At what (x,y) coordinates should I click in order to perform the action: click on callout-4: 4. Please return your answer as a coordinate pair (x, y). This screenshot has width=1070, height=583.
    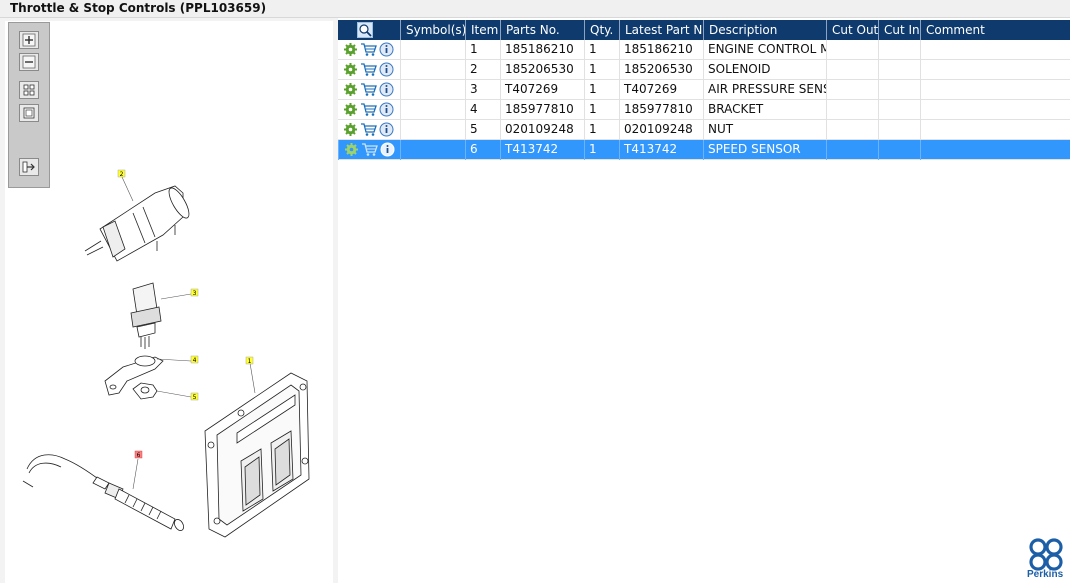
    Looking at the image, I should click on (194, 359).